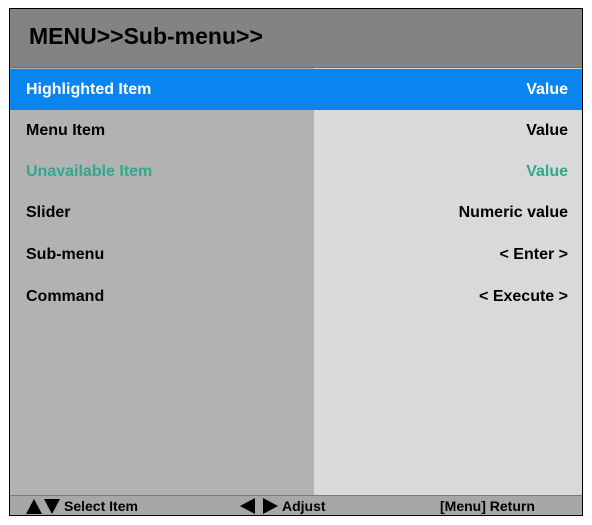  What do you see at coordinates (296, 254) in the screenshot?
I see `menu-row-sub-menu: Sub-menu < Enter >` at bounding box center [296, 254].